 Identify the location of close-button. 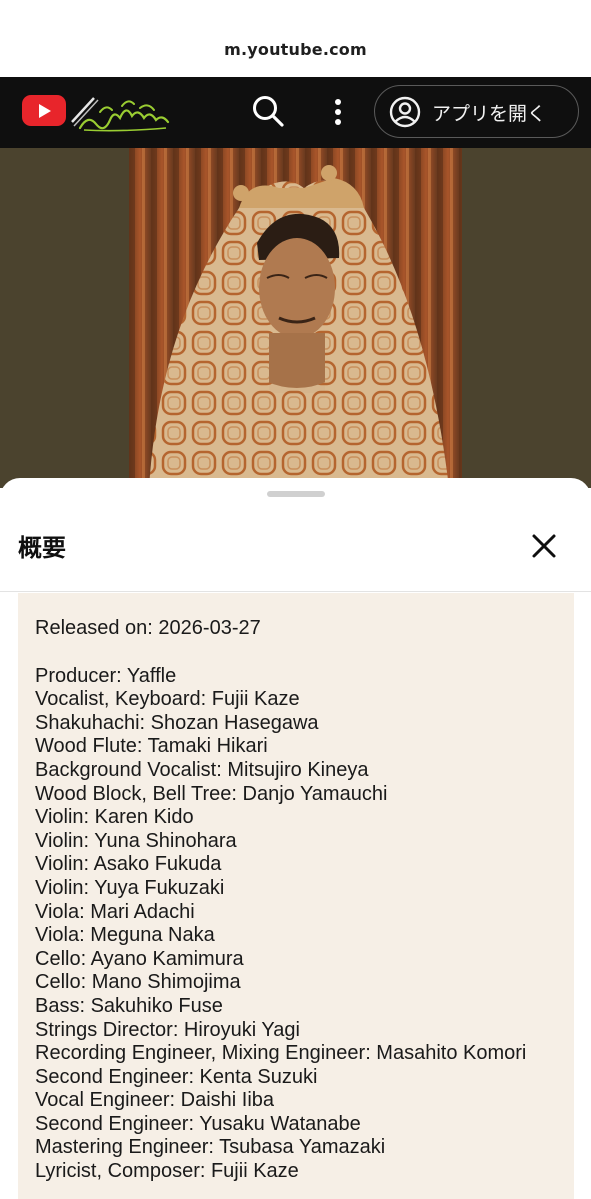
(544, 546).